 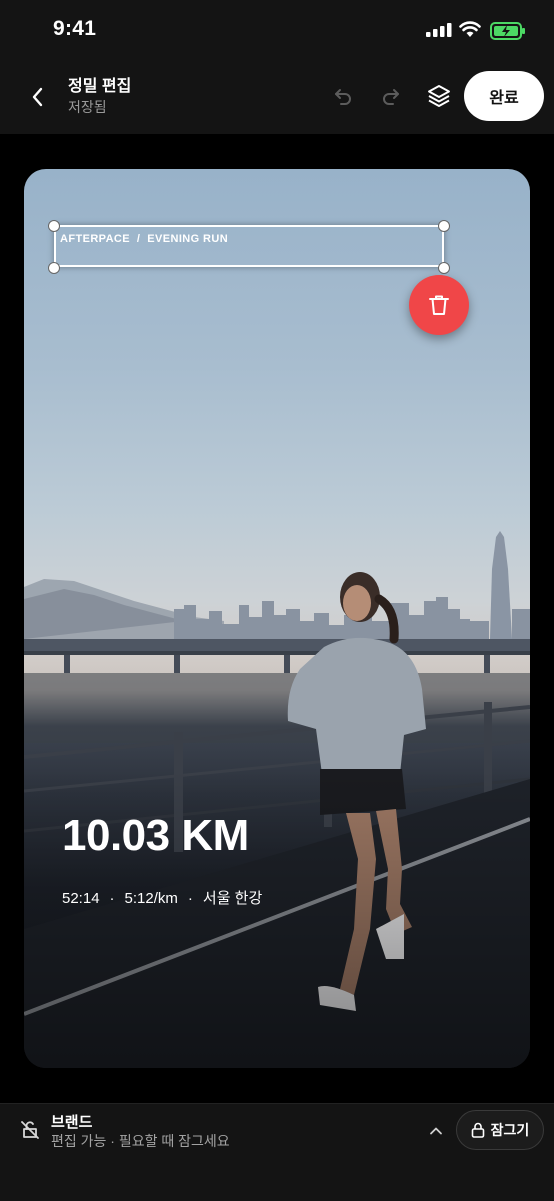 I want to click on delete-layer-button, so click(x=439, y=305).